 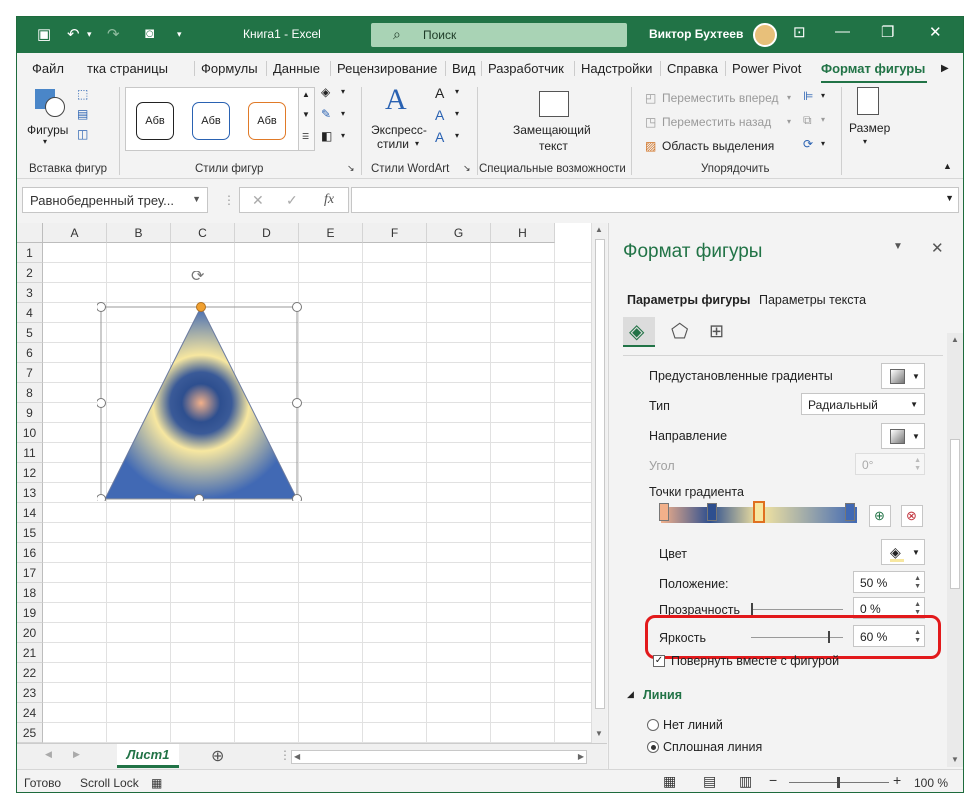 What do you see at coordinates (44, 34) in the screenshot?
I see `save-icon: ▣` at bounding box center [44, 34].